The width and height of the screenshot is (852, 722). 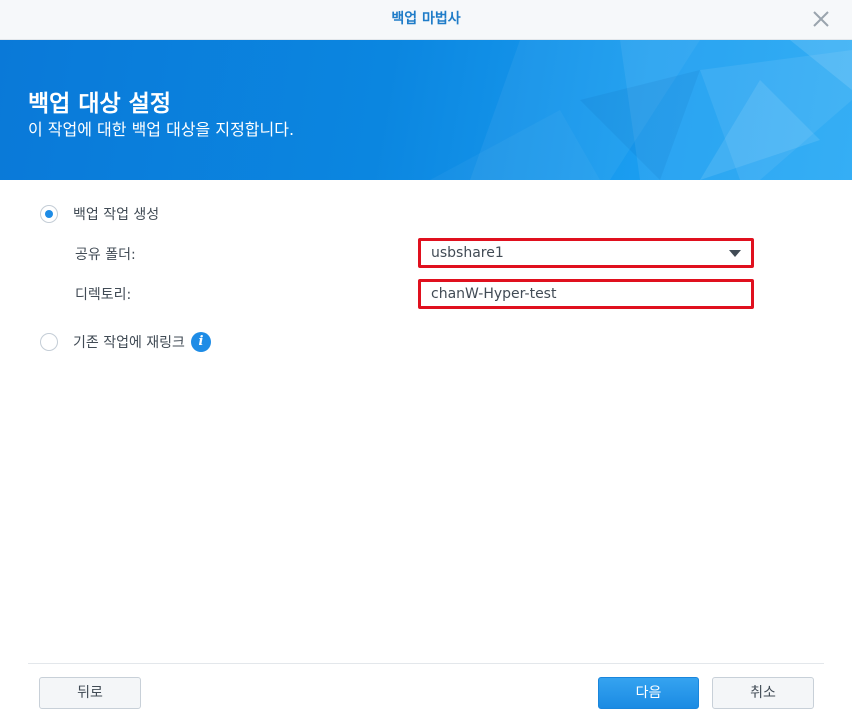 What do you see at coordinates (49, 214) in the screenshot?
I see `create-task-radio` at bounding box center [49, 214].